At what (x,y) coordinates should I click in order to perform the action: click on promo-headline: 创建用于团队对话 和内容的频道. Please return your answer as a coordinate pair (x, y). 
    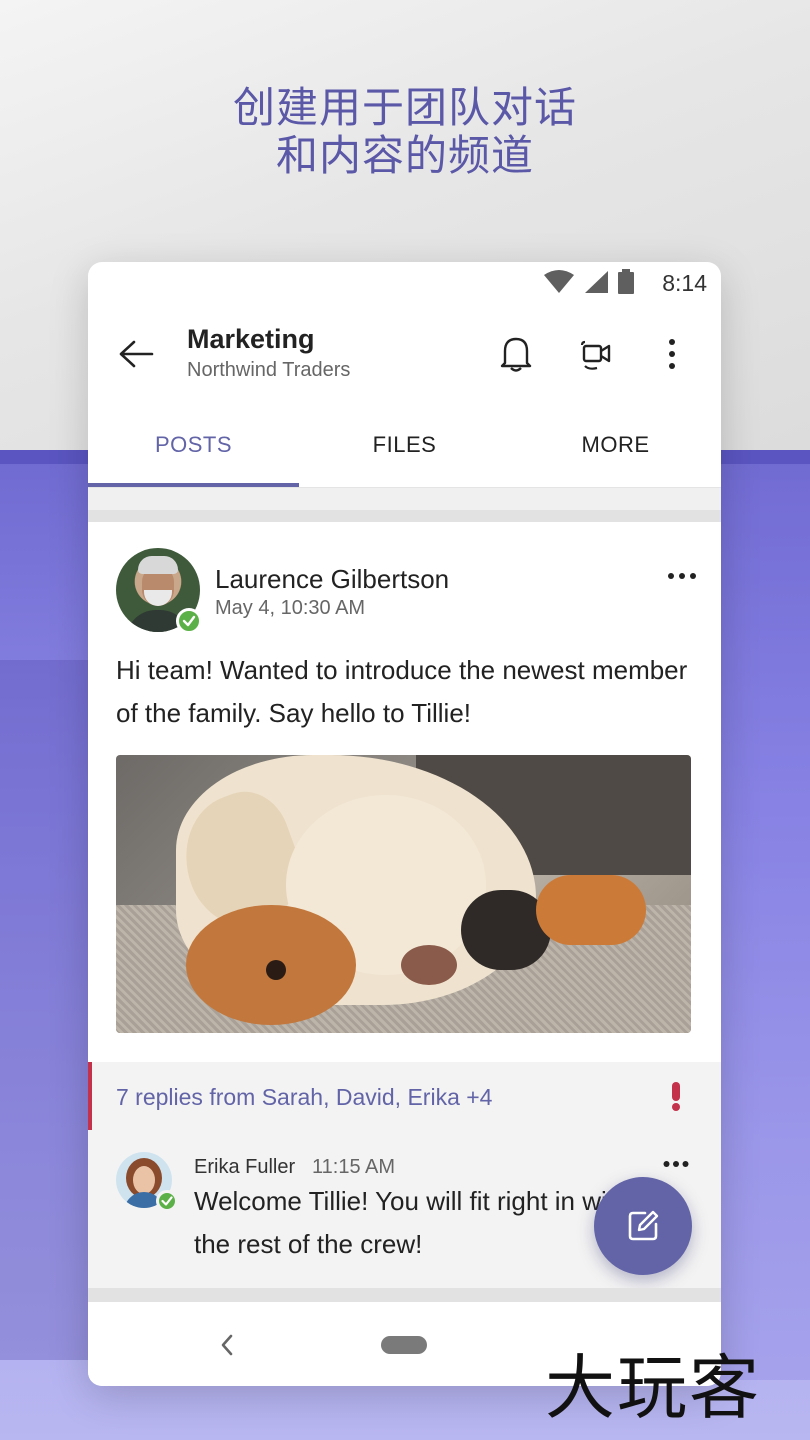
    Looking at the image, I should click on (405, 132).